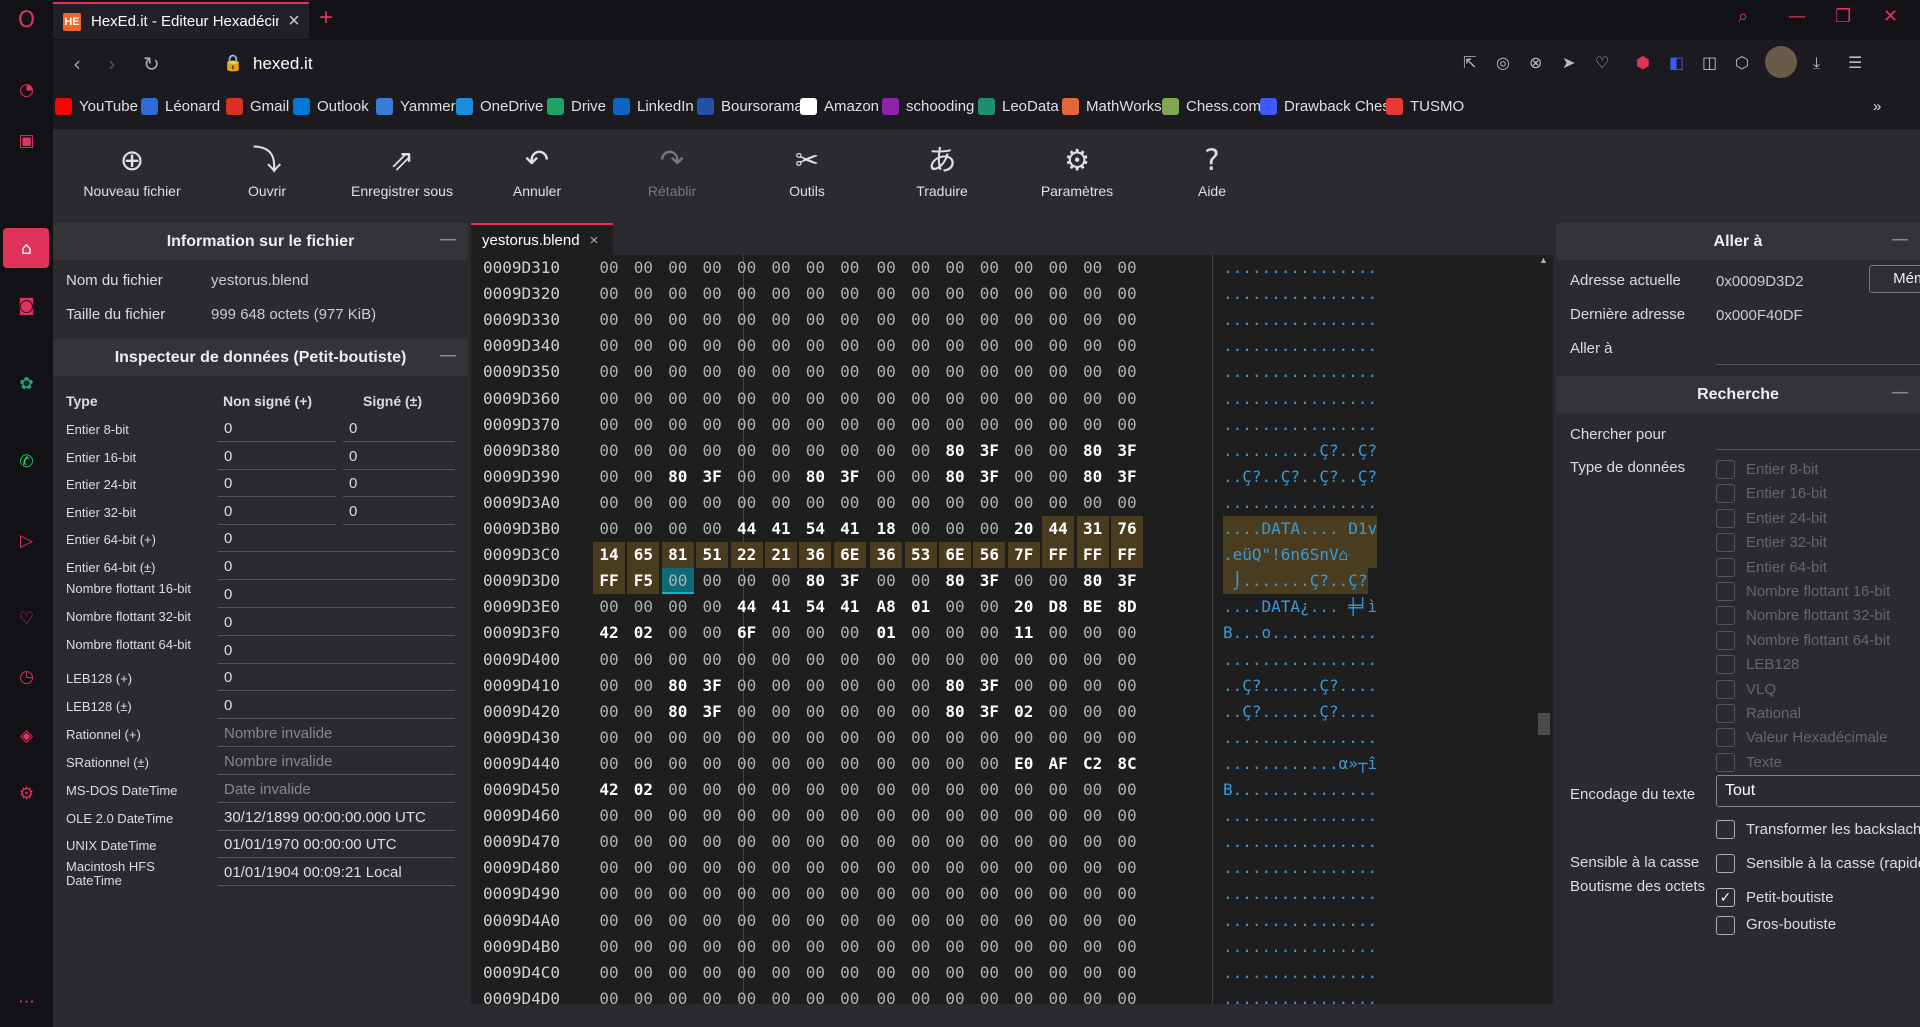 This screenshot has height=1027, width=1920. I want to click on bookmark-drawback-chess: Drawback Chess, so click(1328, 106).